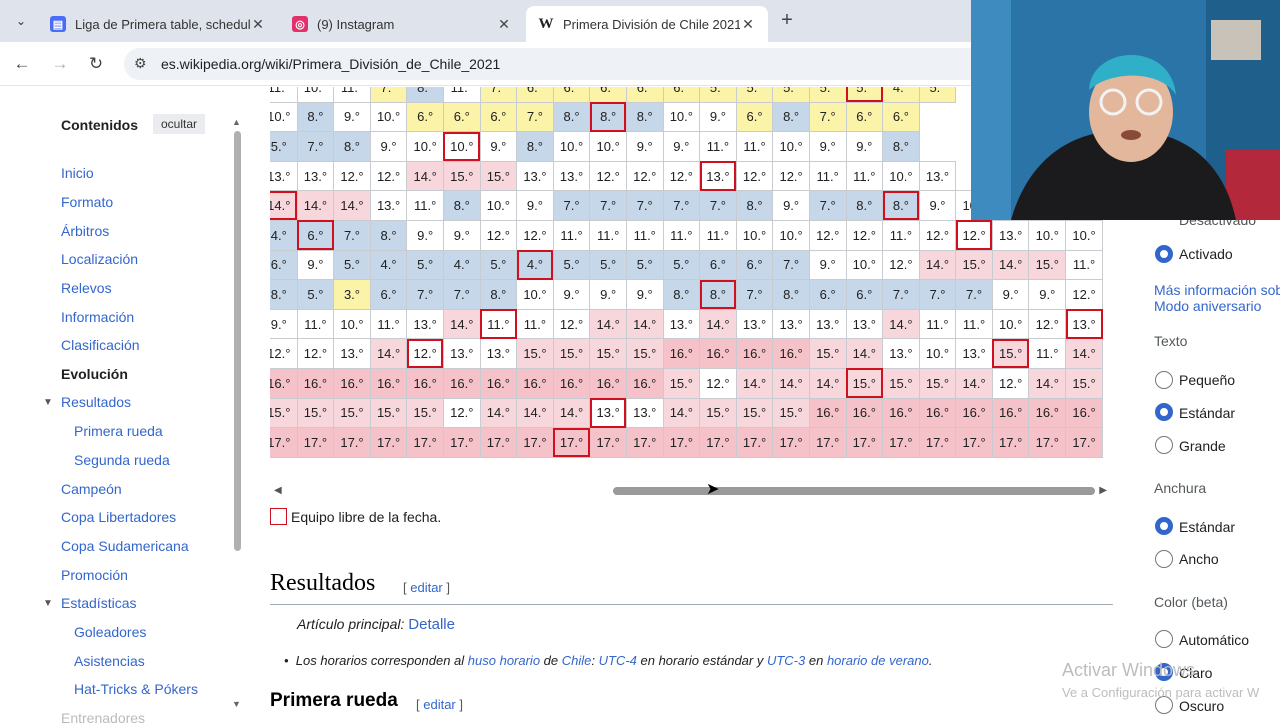 Image resolution: width=1280 pixels, height=726 pixels. What do you see at coordinates (140, 63) in the screenshot?
I see `site-info-icon: ⚙` at bounding box center [140, 63].